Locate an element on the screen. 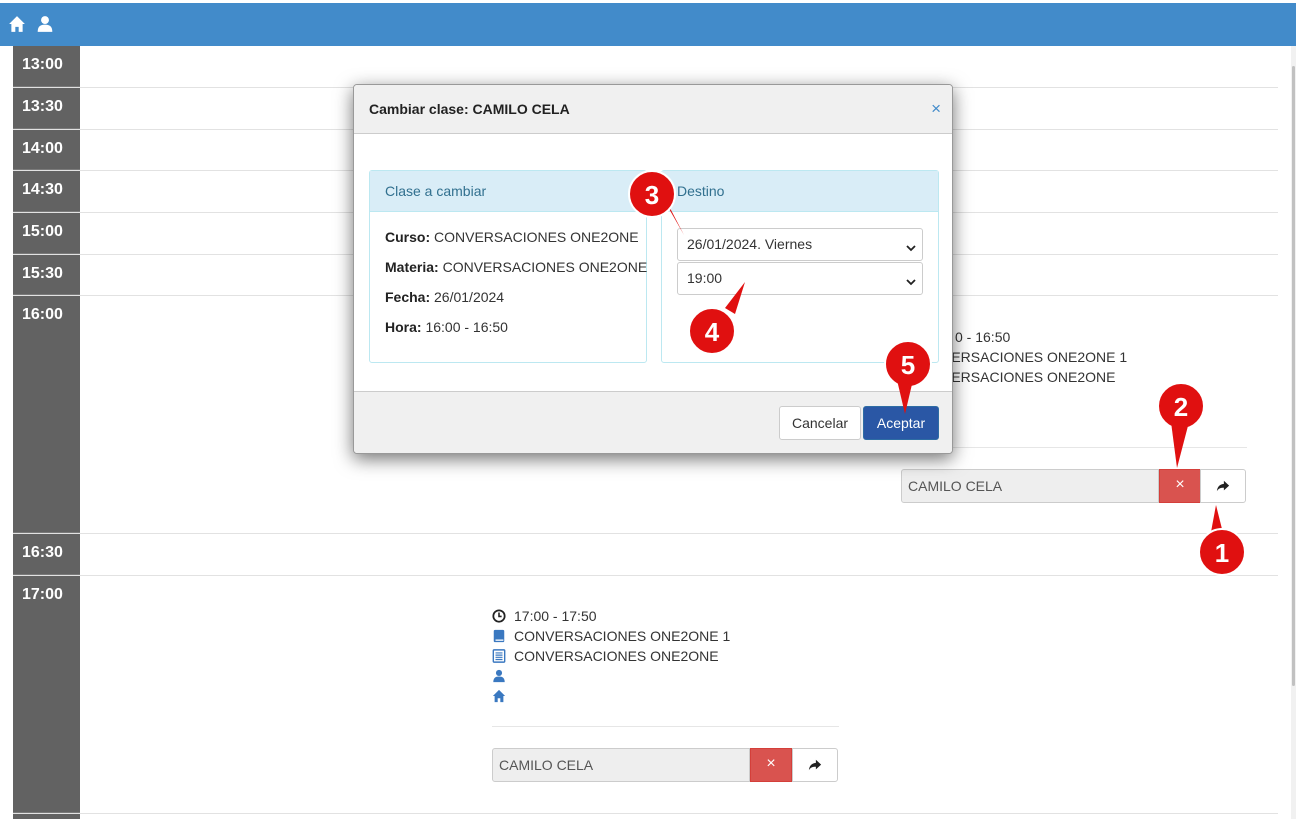  step-marker-5: 5 is located at coordinates (909, 379).